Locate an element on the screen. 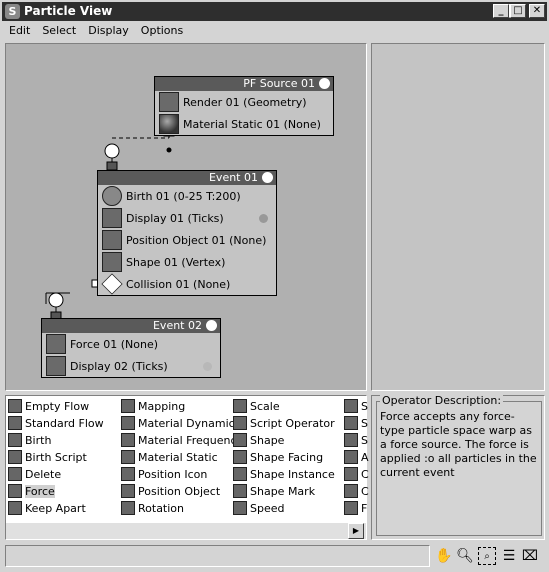  operator-row: Material Static 01 (None) is located at coordinates (244, 124).